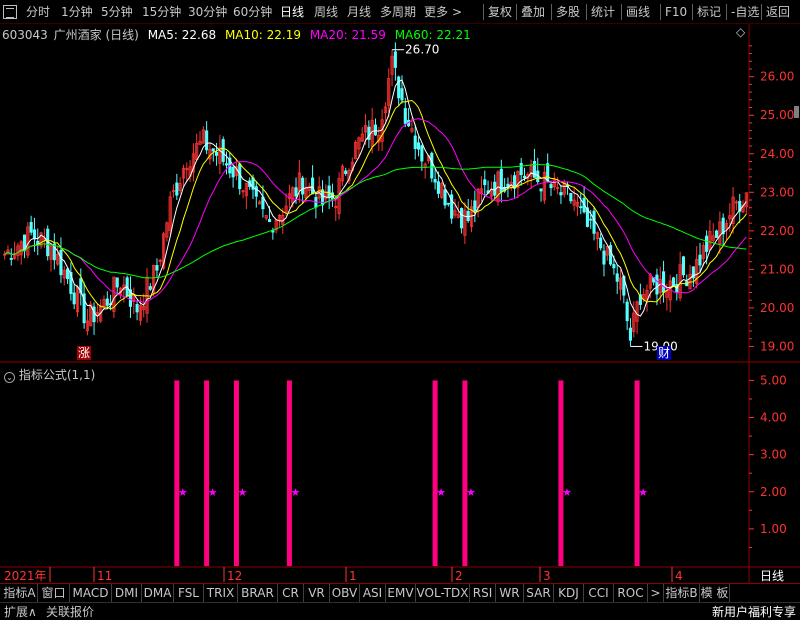 This screenshot has height=620, width=800. Describe the element at coordinates (796, 112) in the screenshot. I see `side-scroll-handle` at that location.